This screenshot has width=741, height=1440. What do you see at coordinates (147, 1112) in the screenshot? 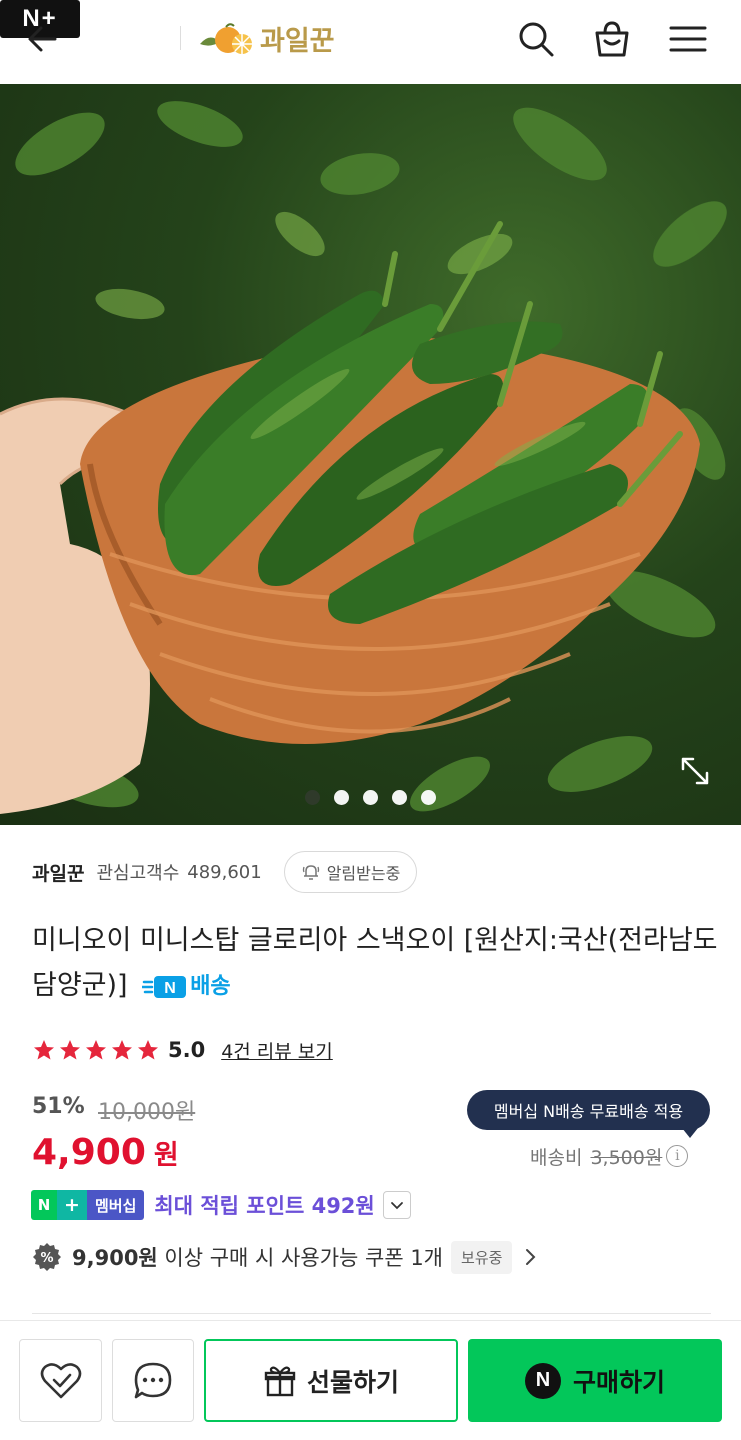
I see `original-price: 10,000원` at bounding box center [147, 1112].